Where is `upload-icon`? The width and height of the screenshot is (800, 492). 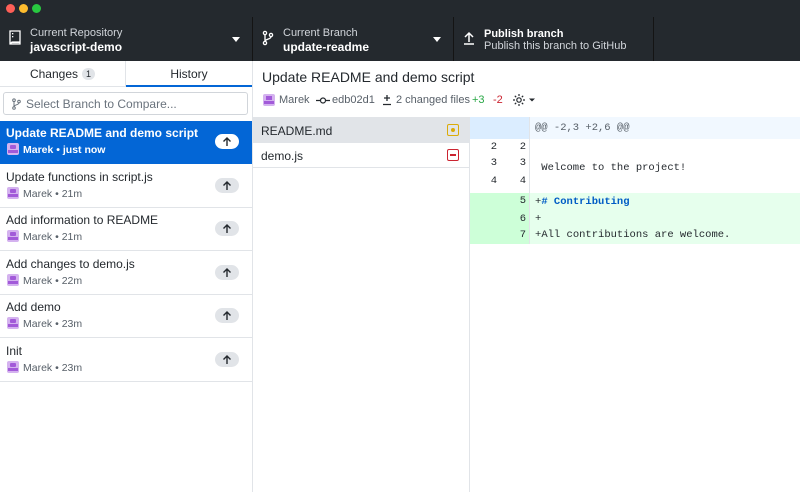
upload-icon is located at coordinates (469, 38).